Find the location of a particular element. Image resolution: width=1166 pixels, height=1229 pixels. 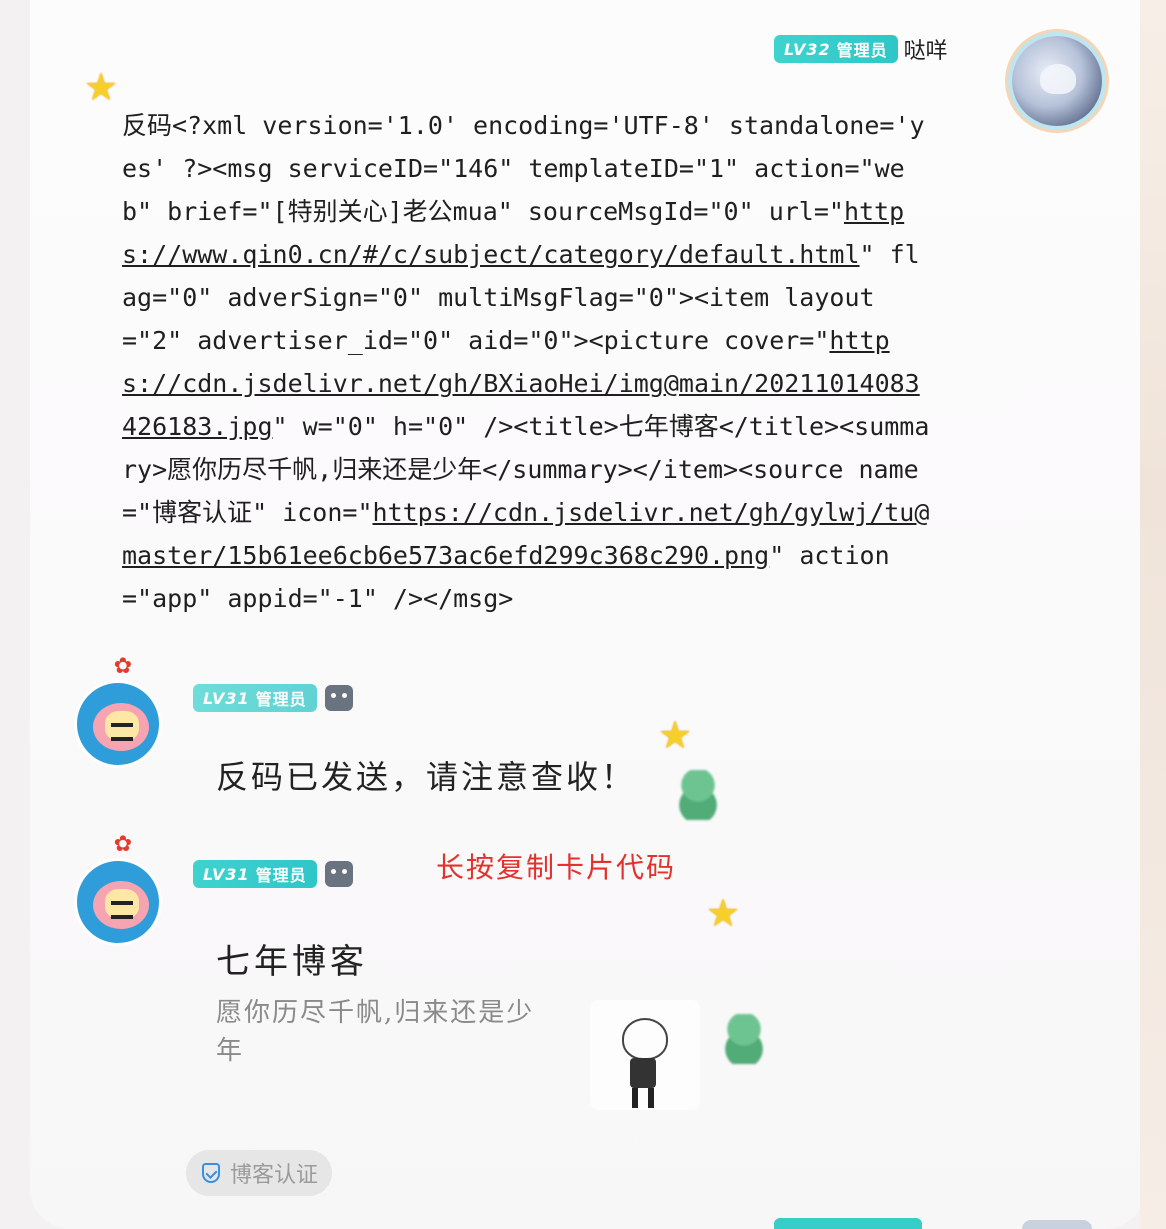

next-message-avatar is located at coordinates (1057, 1224).